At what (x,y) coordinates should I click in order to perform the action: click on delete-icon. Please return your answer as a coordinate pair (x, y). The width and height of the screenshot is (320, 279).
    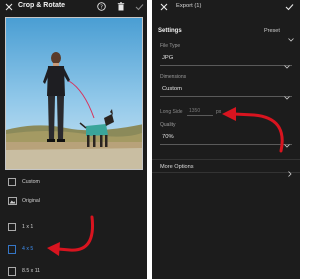
    Looking at the image, I should click on (121, 6).